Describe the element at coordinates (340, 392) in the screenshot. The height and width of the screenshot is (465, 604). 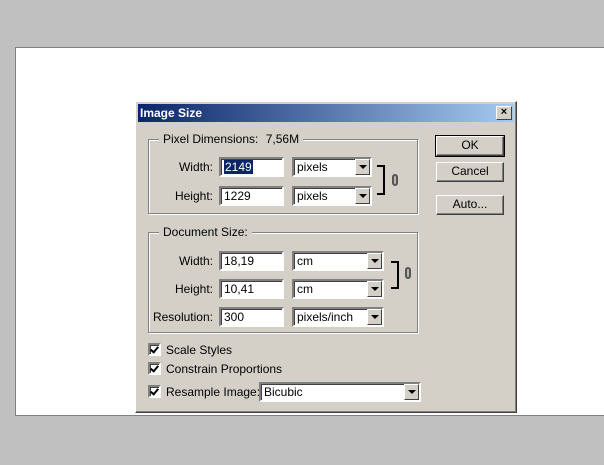
I see `resample-method-select: Bicubic` at that location.